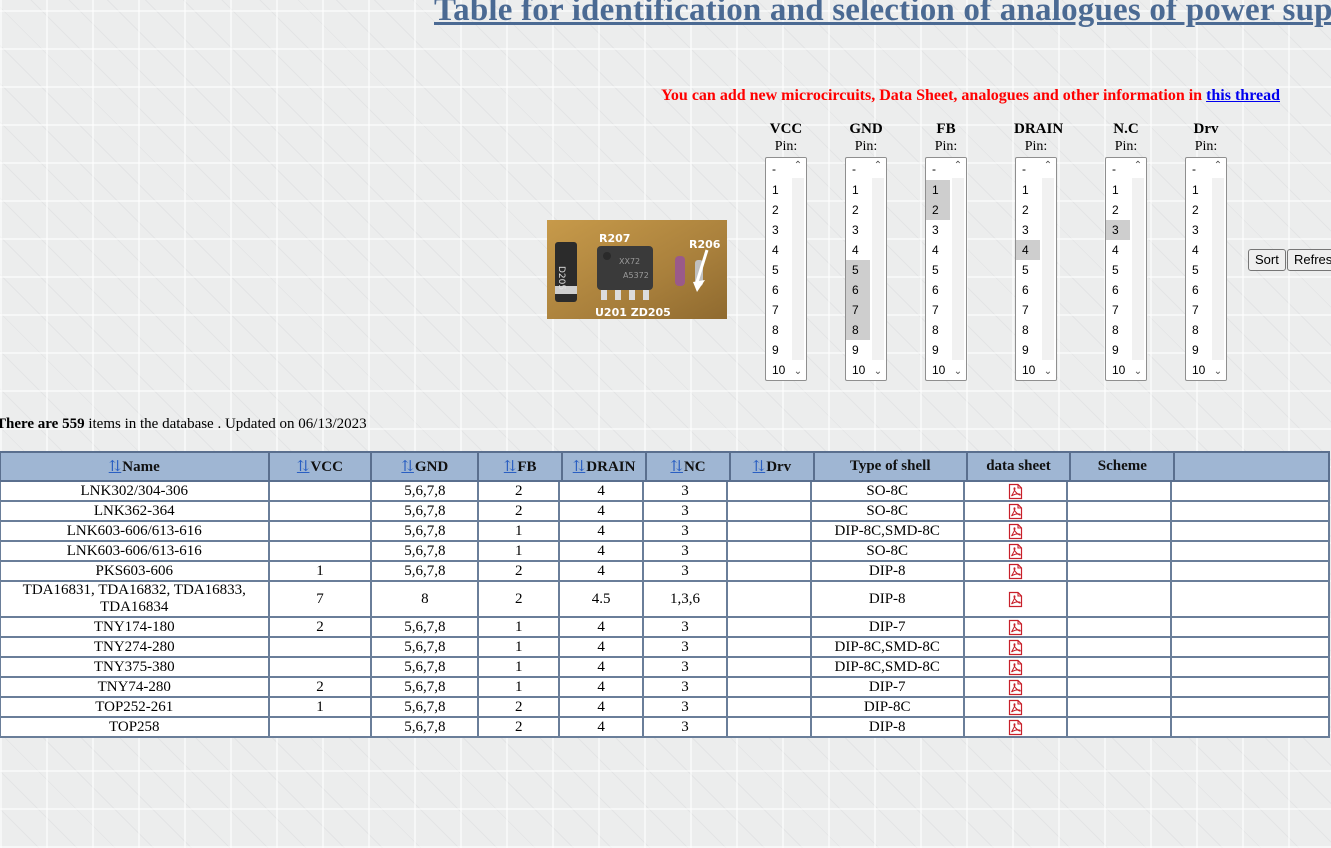  Describe the element at coordinates (1206, 269) in the screenshot. I see `pin-select-drv: -1 2 3 4 5 6 7 8 9 10 ⌃ ⌄` at that location.